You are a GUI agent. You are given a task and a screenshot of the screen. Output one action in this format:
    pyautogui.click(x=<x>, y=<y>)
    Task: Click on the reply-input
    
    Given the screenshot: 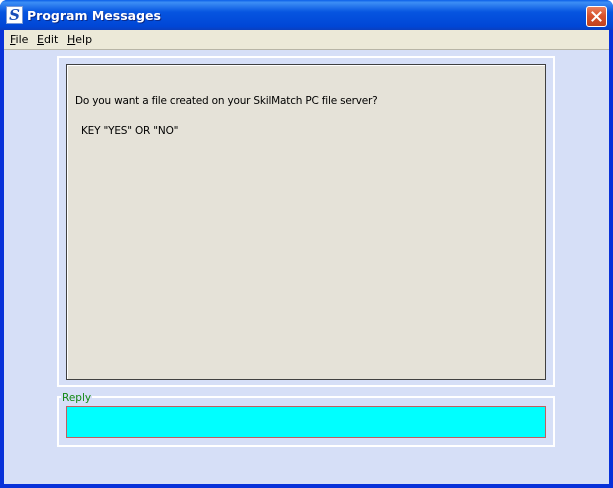 What is the action you would take?
    pyautogui.click(x=306, y=422)
    